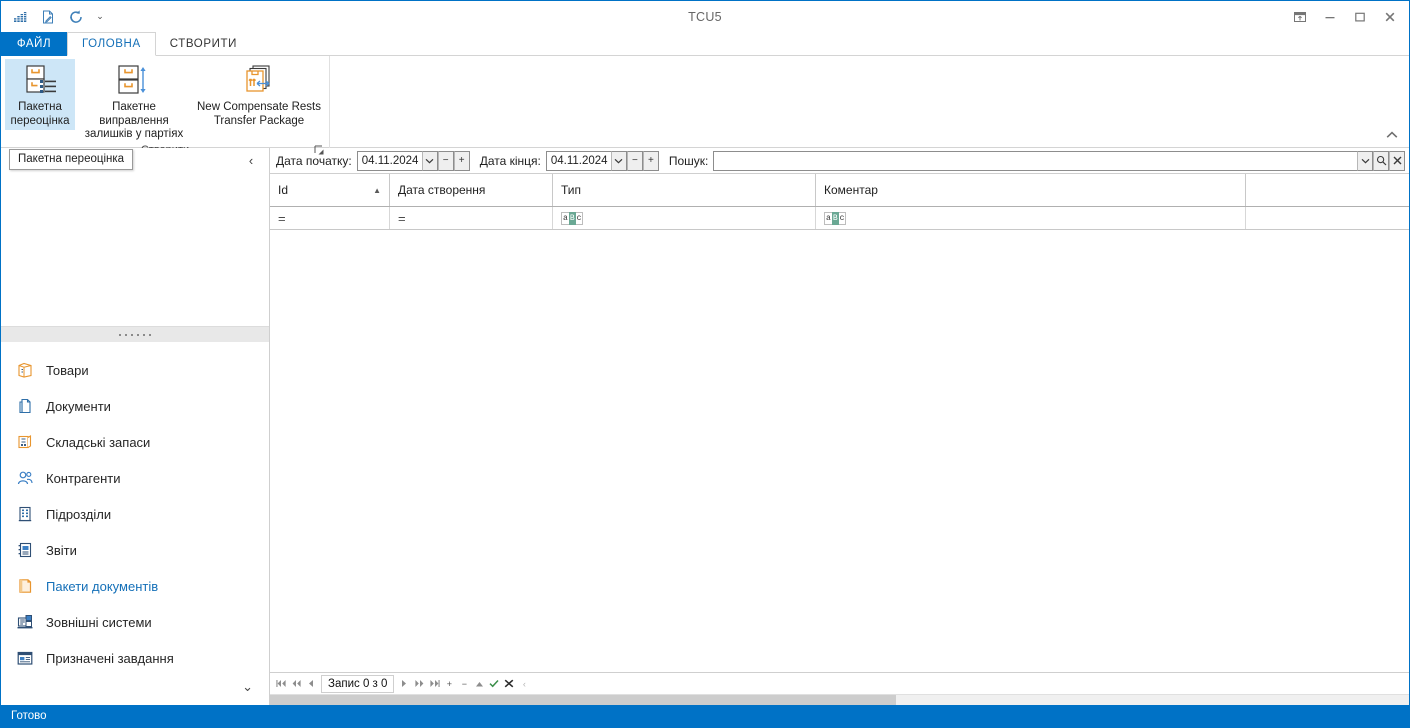  What do you see at coordinates (434, 684) in the screenshot?
I see `nav-last-button` at bounding box center [434, 684].